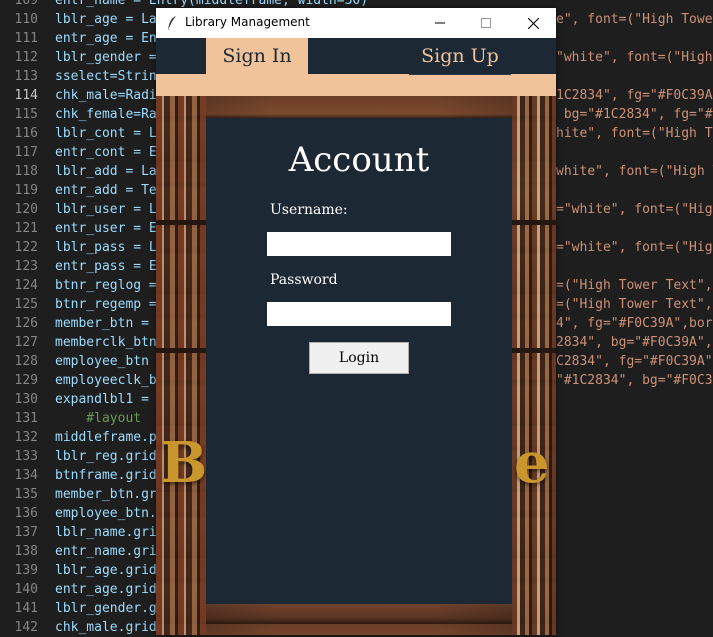 Image resolution: width=713 pixels, height=637 pixels. What do you see at coordinates (26, 95) in the screenshot?
I see `line-number: 114` at bounding box center [26, 95].